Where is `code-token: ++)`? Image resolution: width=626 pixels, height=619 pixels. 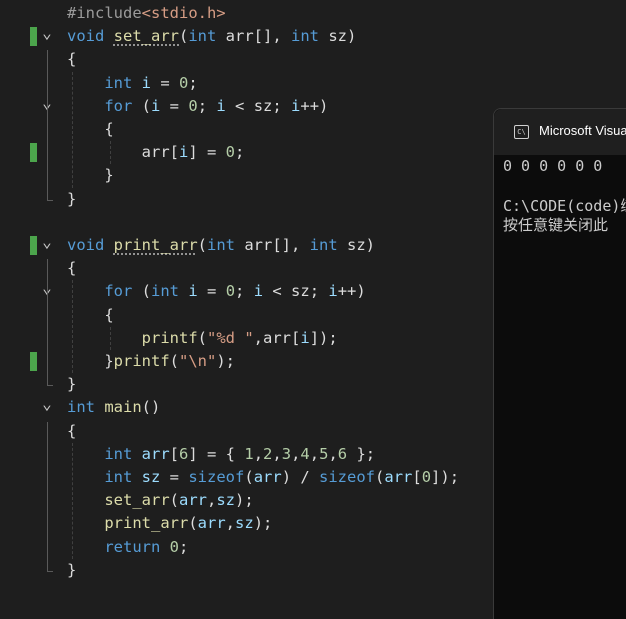
code-token: ++) is located at coordinates (351, 291).